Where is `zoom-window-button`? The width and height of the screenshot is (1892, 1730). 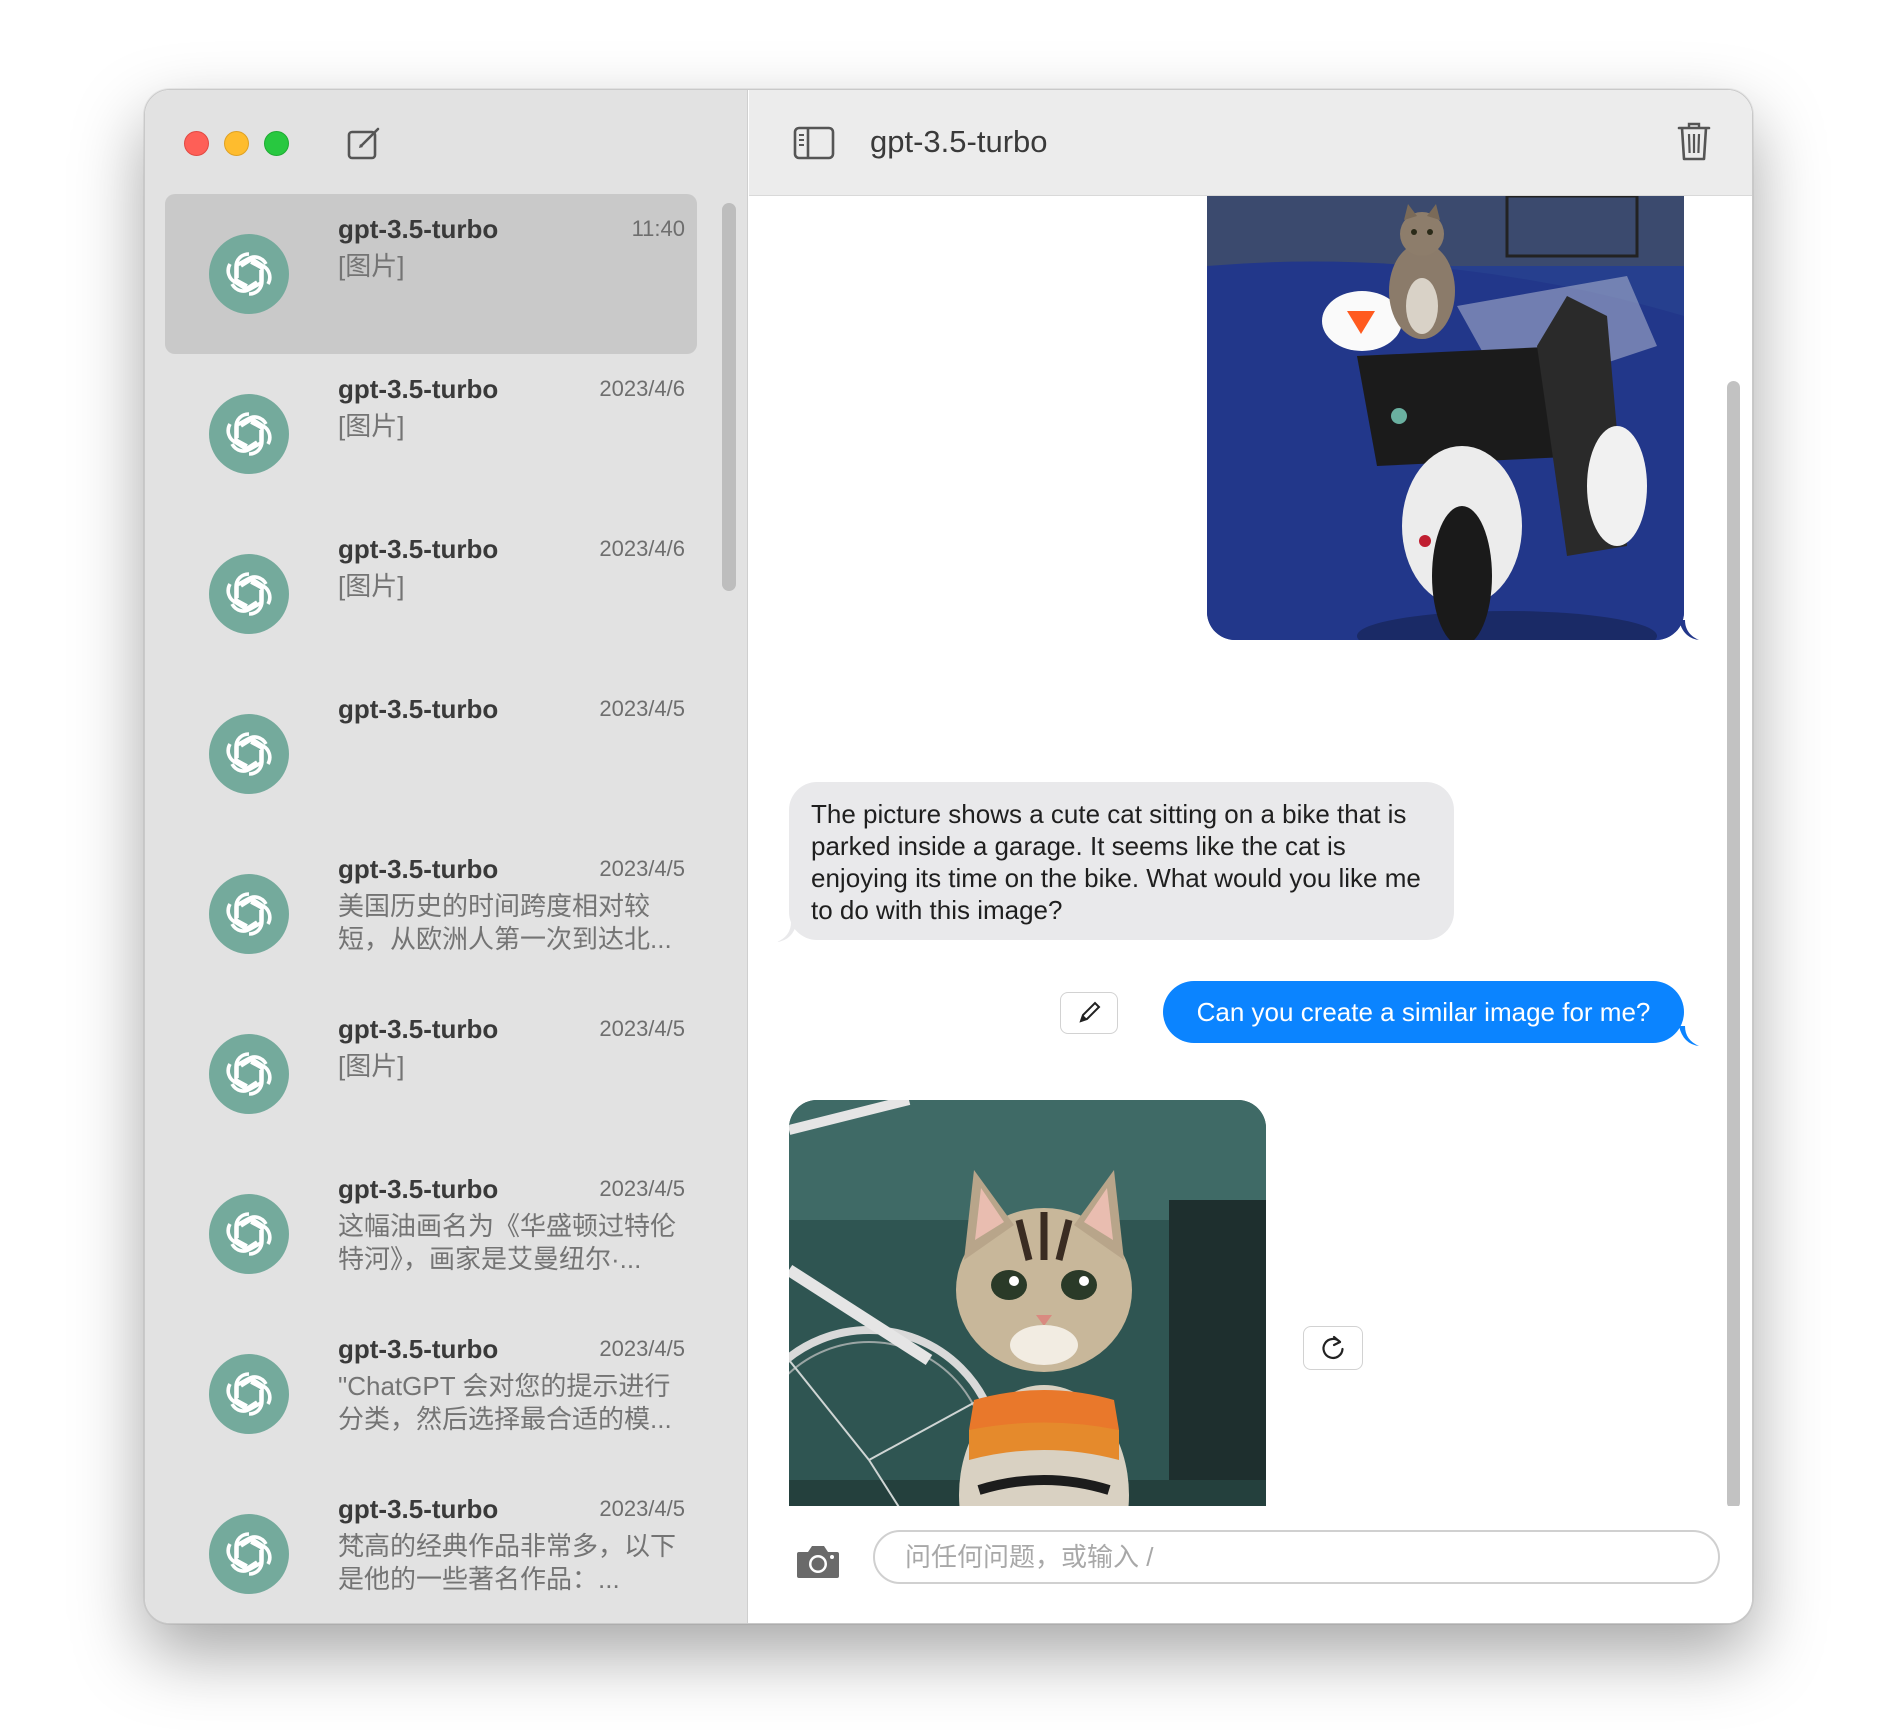 zoom-window-button is located at coordinates (276, 143).